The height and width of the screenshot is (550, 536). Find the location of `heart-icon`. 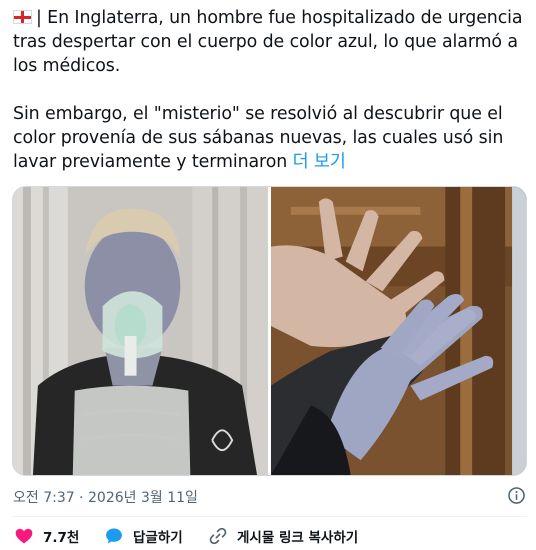

heart-icon is located at coordinates (24, 536).